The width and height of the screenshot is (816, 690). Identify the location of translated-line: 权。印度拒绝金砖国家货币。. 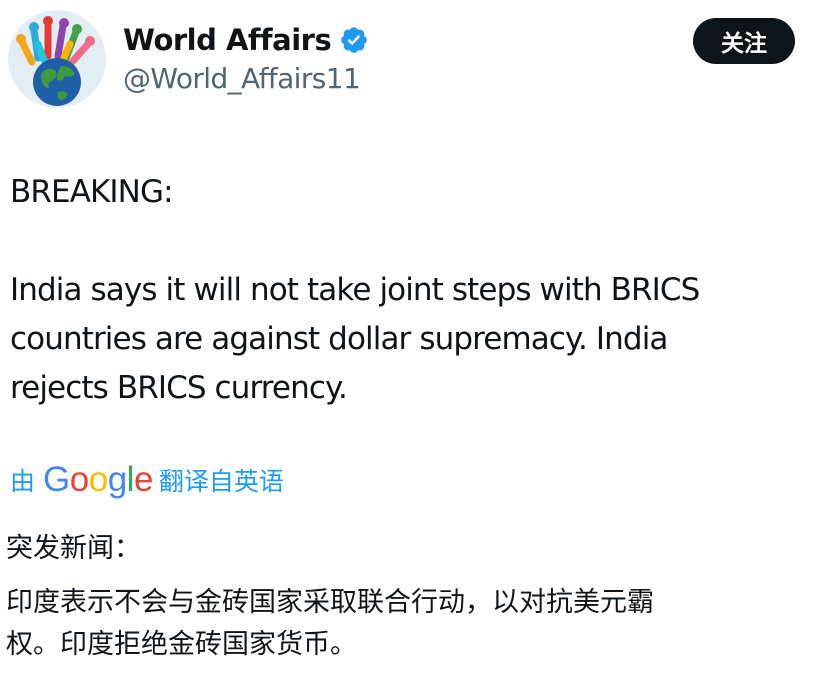
(181, 644).